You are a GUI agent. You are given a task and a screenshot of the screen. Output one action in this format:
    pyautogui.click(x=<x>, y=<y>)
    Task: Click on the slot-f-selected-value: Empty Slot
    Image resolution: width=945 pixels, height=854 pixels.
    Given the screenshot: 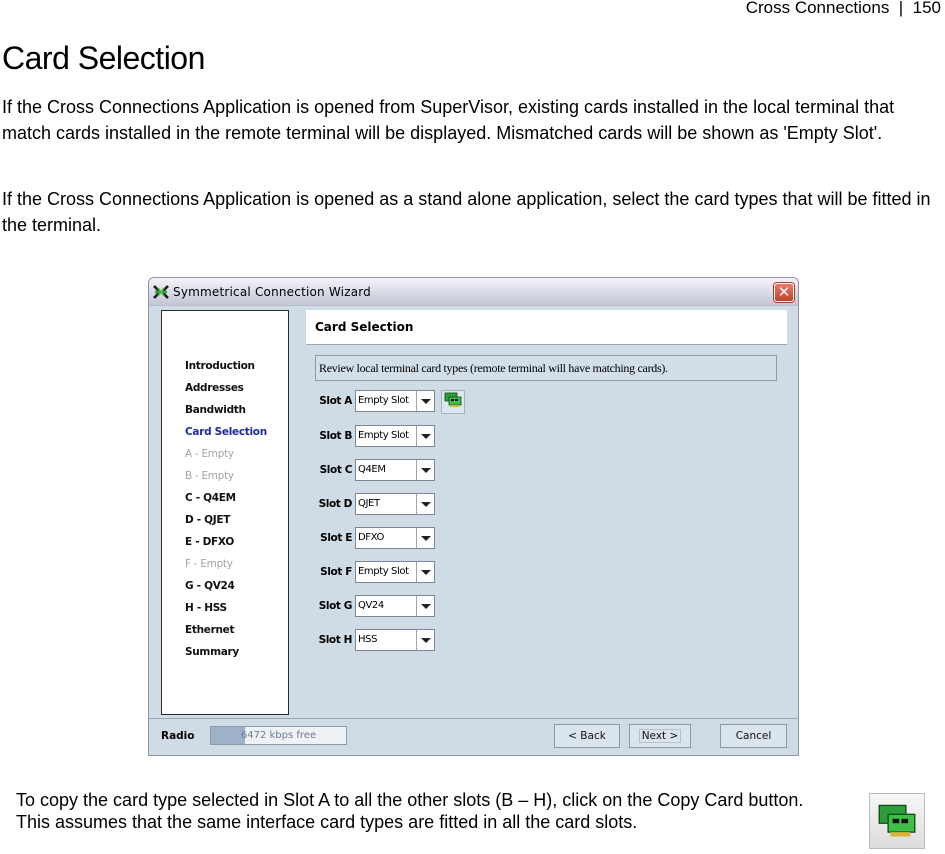 What is the action you would take?
    pyautogui.click(x=383, y=571)
    